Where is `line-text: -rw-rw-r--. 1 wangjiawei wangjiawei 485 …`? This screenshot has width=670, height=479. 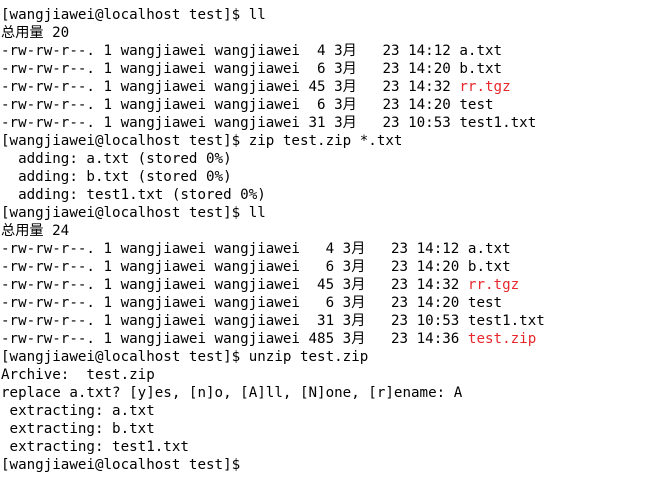
line-text: -rw-rw-r--. 1 wangjiawei wangjiawei 485 … is located at coordinates (234, 339).